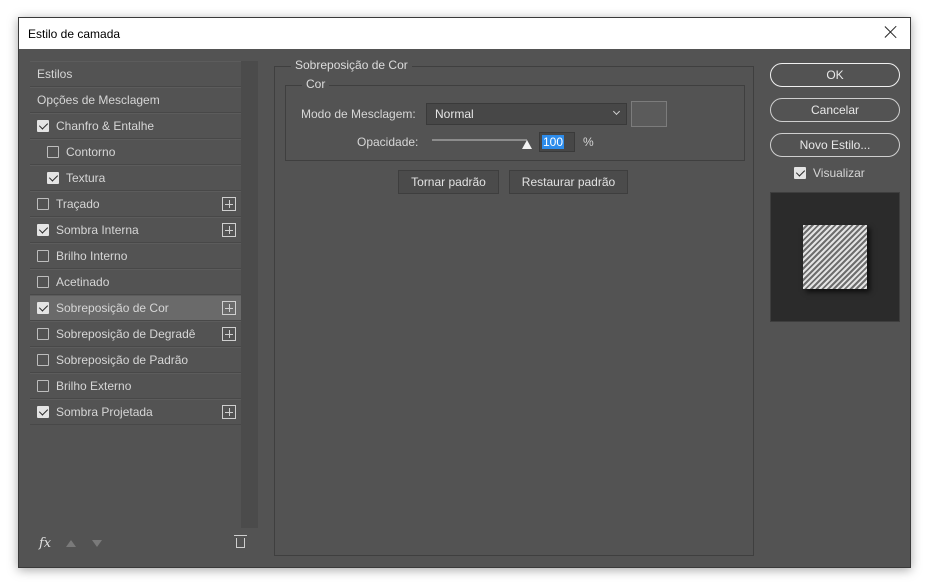  I want to click on chevron-down-icon, so click(616, 111).